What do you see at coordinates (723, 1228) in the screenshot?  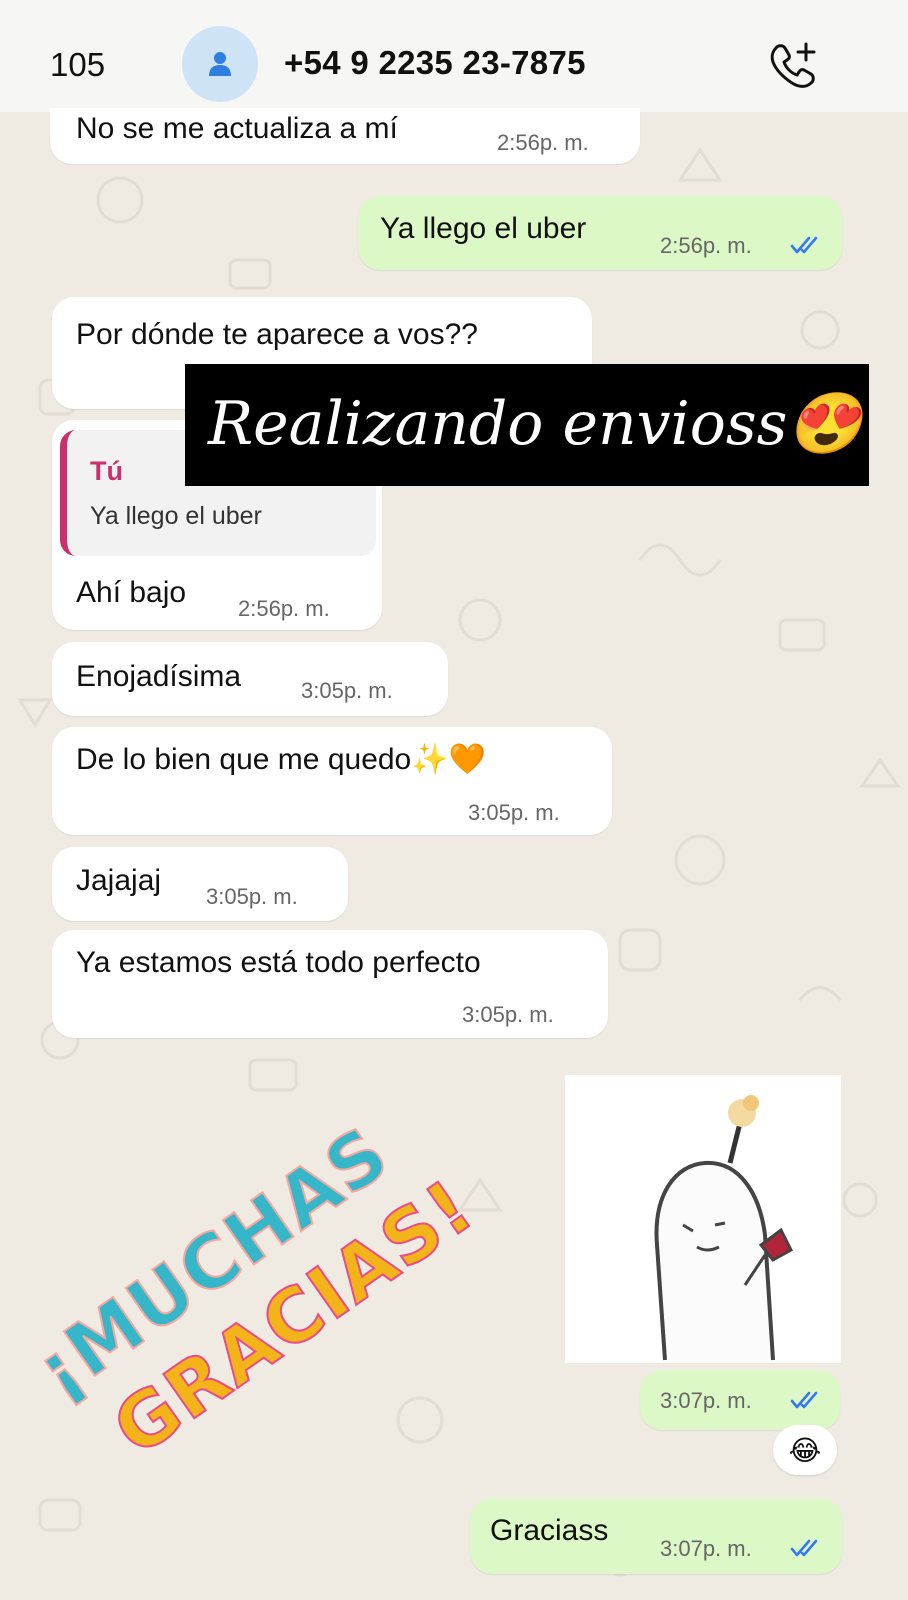 I see `blob-sticker-drawing` at bounding box center [723, 1228].